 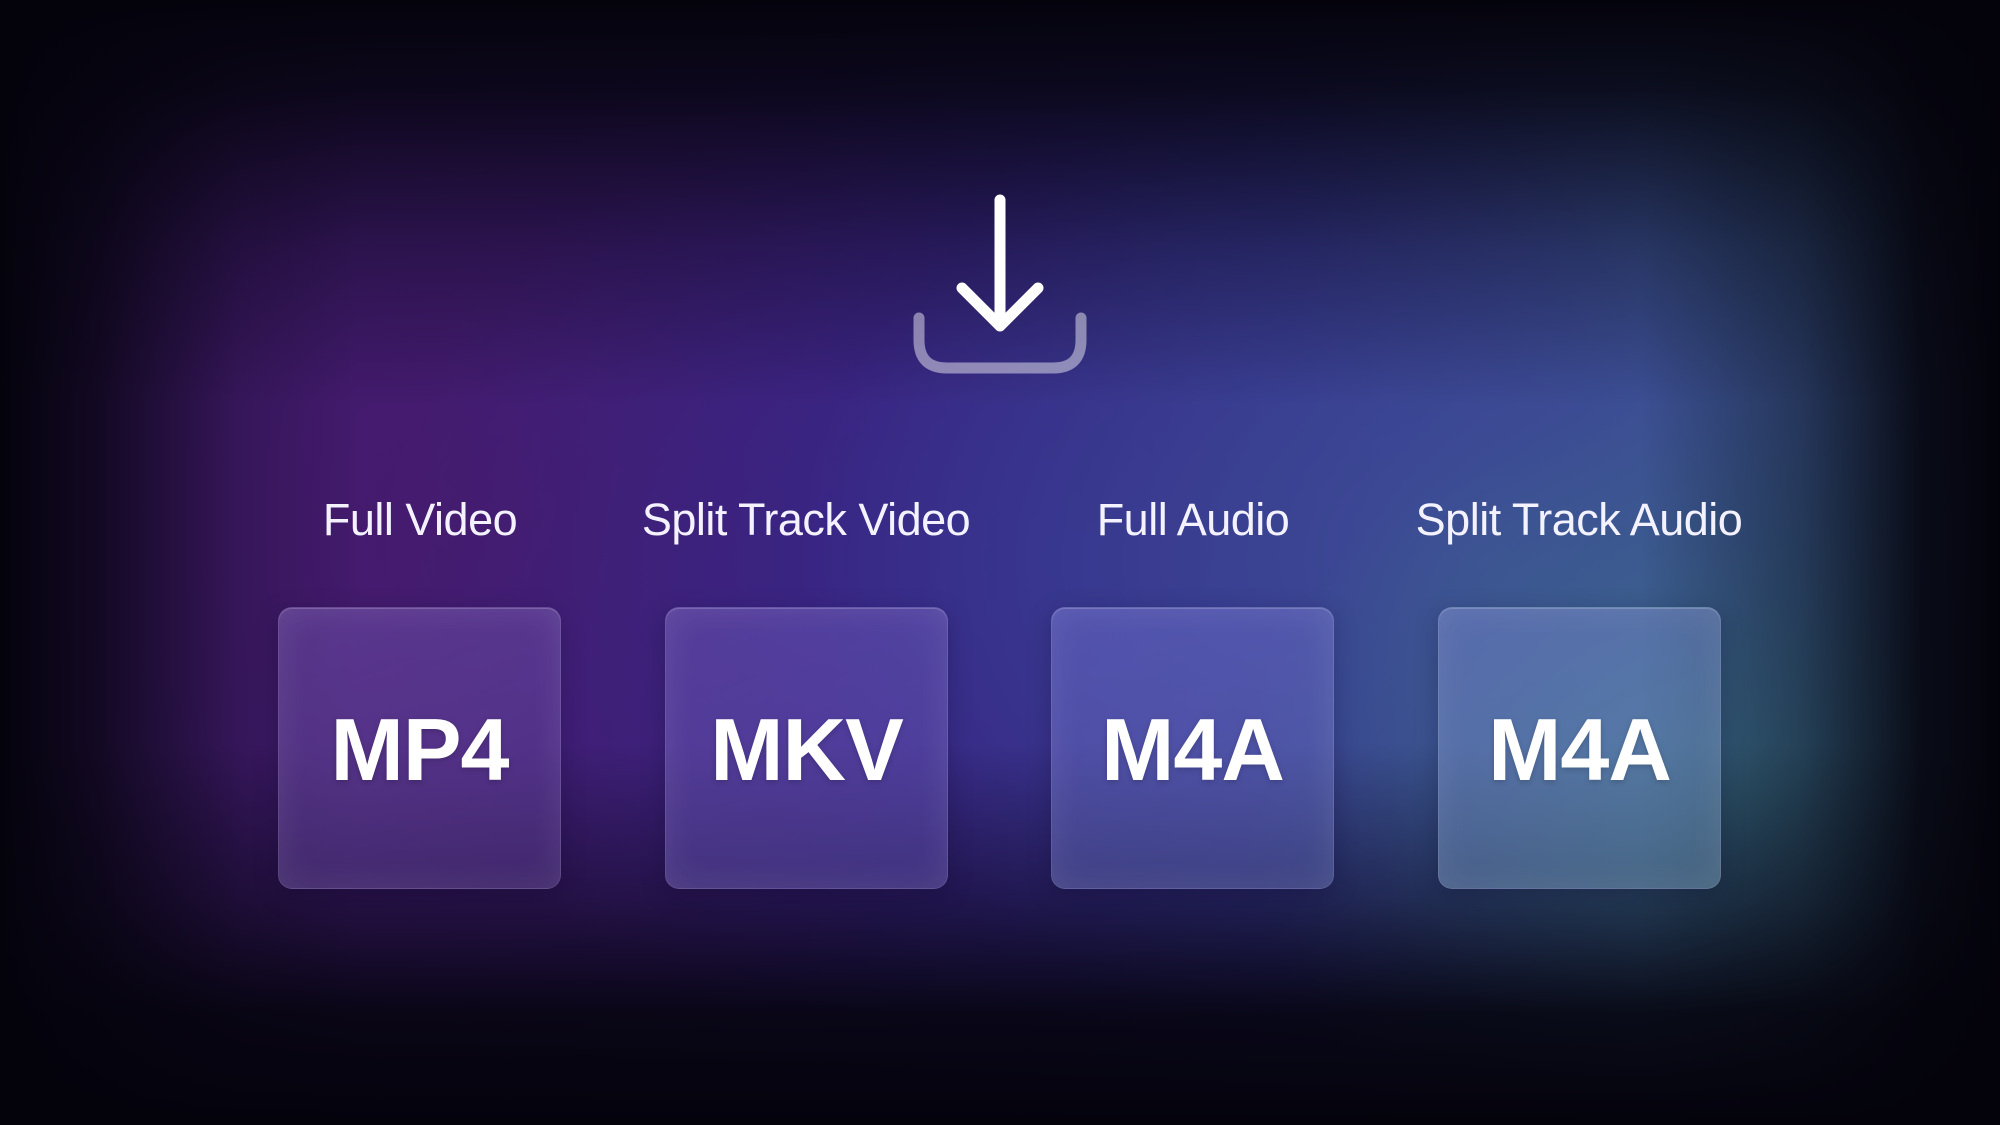 I want to click on format-card-m4a-split: M4A, so click(x=1579, y=748).